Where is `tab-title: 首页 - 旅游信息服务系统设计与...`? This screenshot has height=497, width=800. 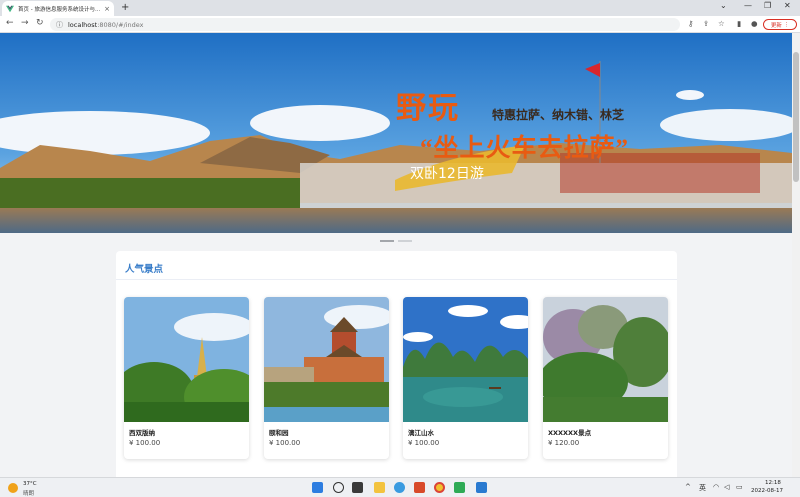
tab-title: 首页 - 旅游信息服务系统设计与... is located at coordinates (59, 9).